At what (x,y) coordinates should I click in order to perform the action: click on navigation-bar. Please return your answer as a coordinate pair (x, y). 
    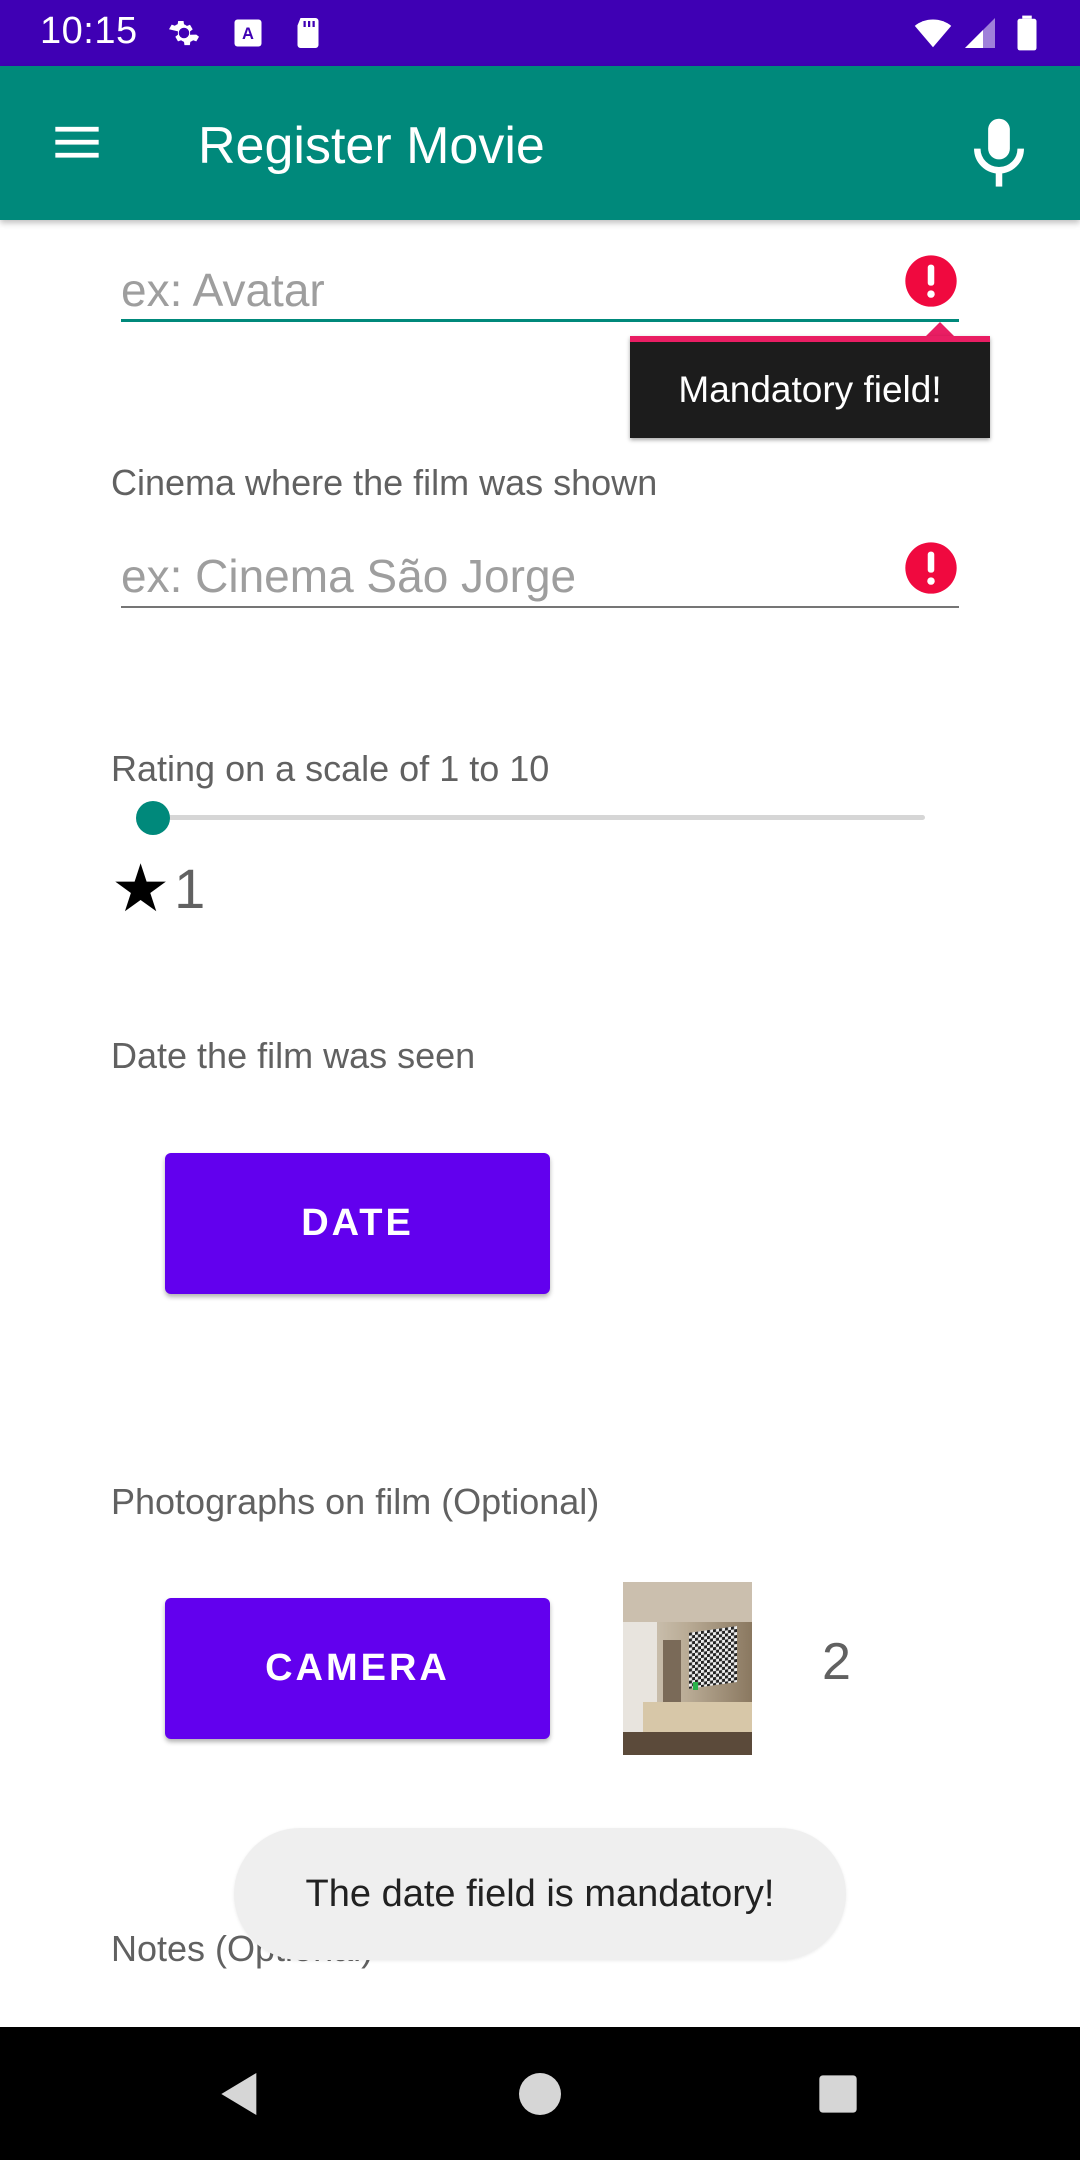
    Looking at the image, I should click on (540, 2093).